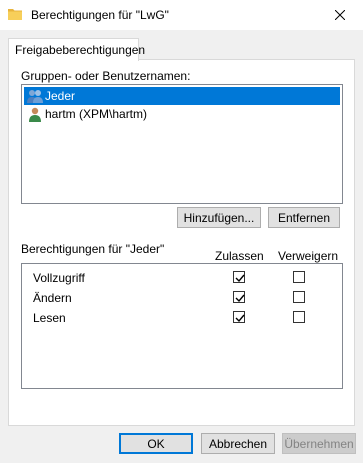  Describe the element at coordinates (52, 298) in the screenshot. I see `permission-name: Ändern` at that location.